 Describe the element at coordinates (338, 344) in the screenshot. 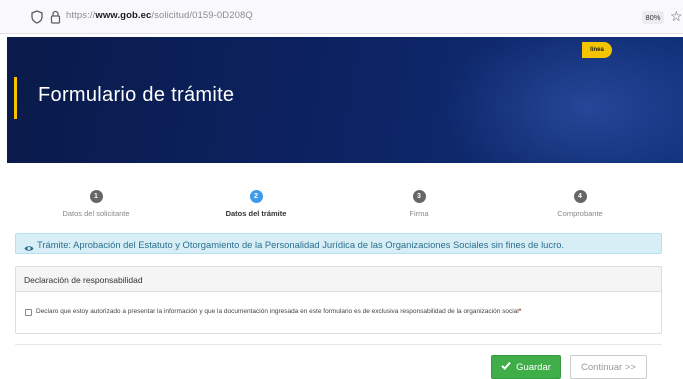

I see `divider` at that location.